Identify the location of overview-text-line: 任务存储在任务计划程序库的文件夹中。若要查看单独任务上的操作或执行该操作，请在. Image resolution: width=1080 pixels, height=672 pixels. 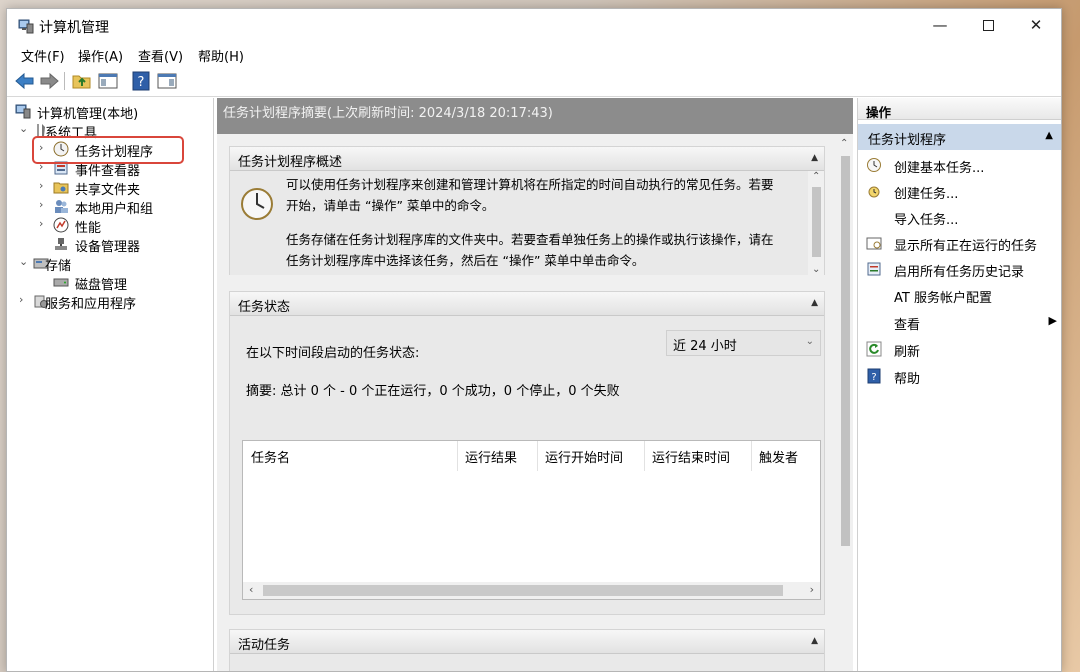
(530, 239).